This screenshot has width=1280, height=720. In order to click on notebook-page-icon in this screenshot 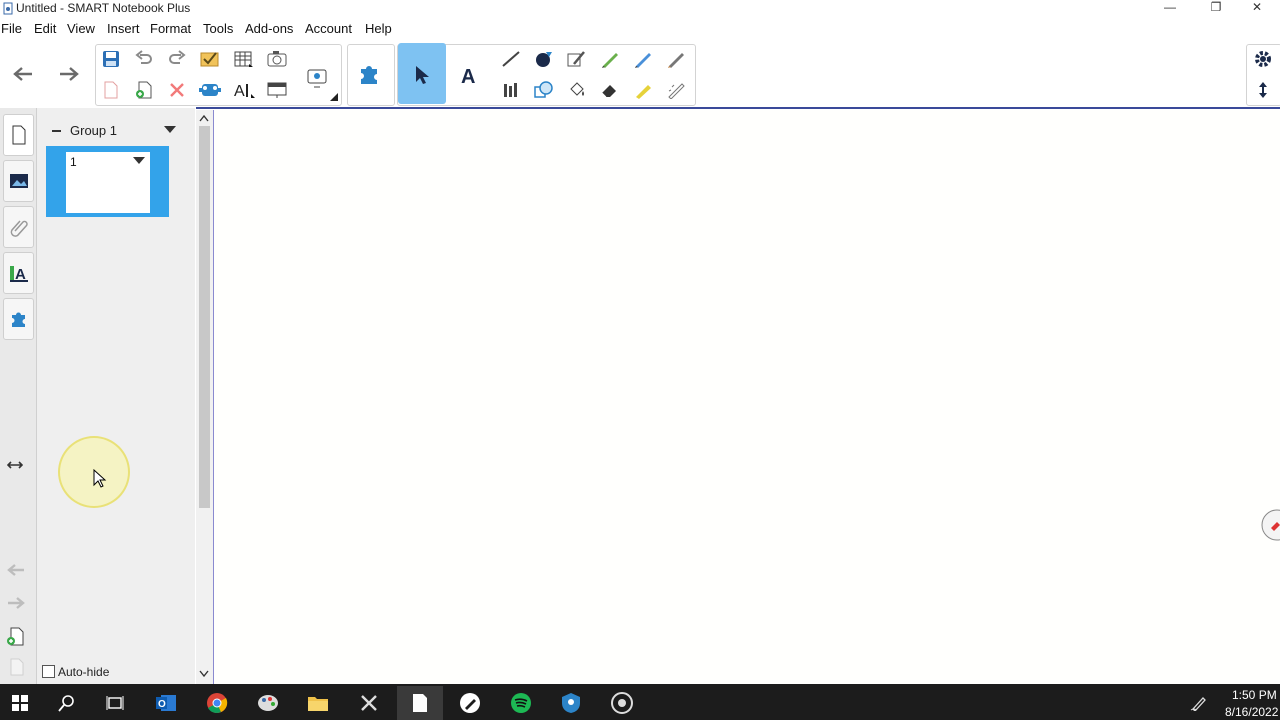, I will do `click(420, 703)`.